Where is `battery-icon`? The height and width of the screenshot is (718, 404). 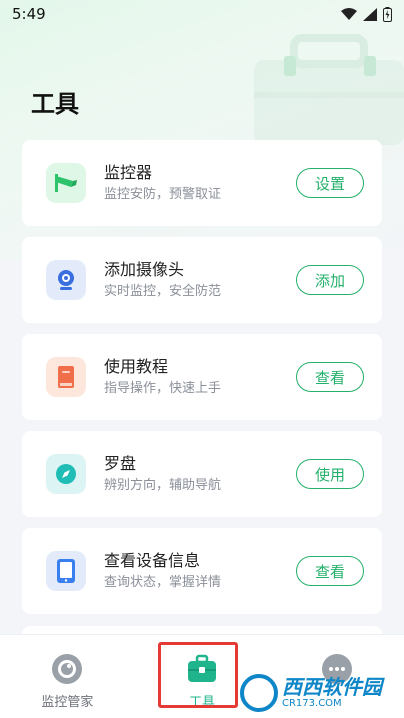 battery-icon is located at coordinates (387, 14).